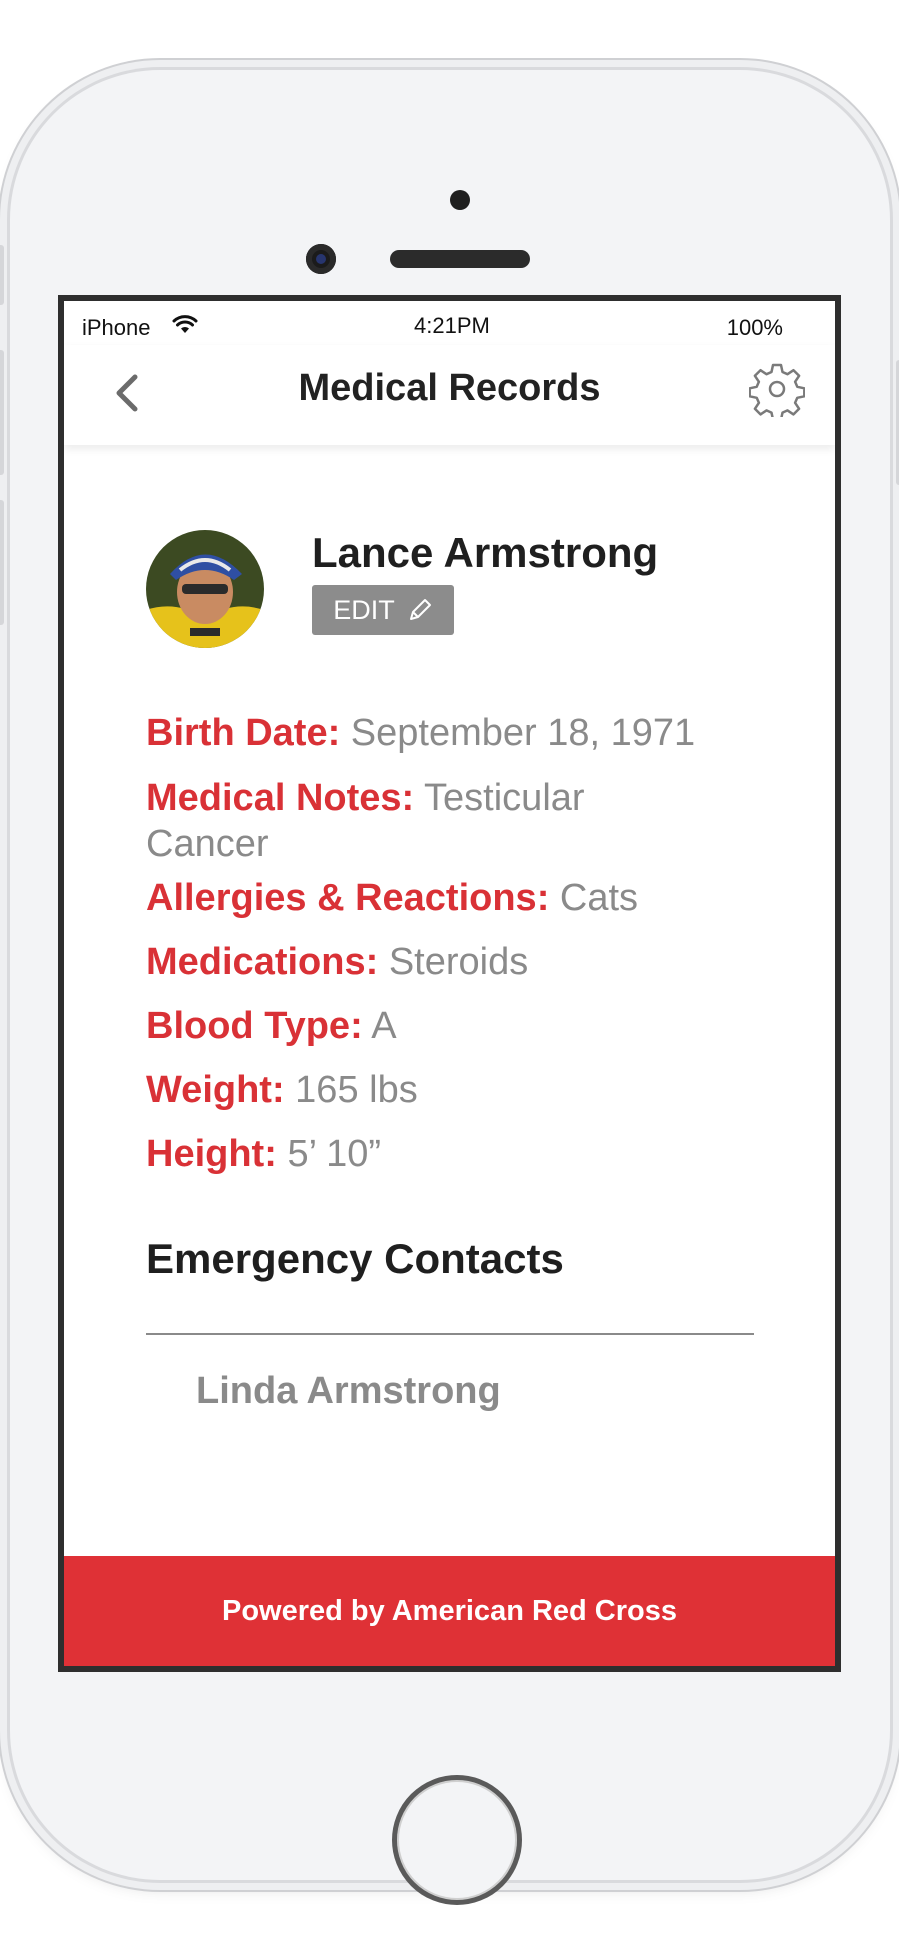 The width and height of the screenshot is (899, 1955). What do you see at coordinates (355, 1258) in the screenshot?
I see `emergency-contacts-heading: Emergency Contacts` at bounding box center [355, 1258].